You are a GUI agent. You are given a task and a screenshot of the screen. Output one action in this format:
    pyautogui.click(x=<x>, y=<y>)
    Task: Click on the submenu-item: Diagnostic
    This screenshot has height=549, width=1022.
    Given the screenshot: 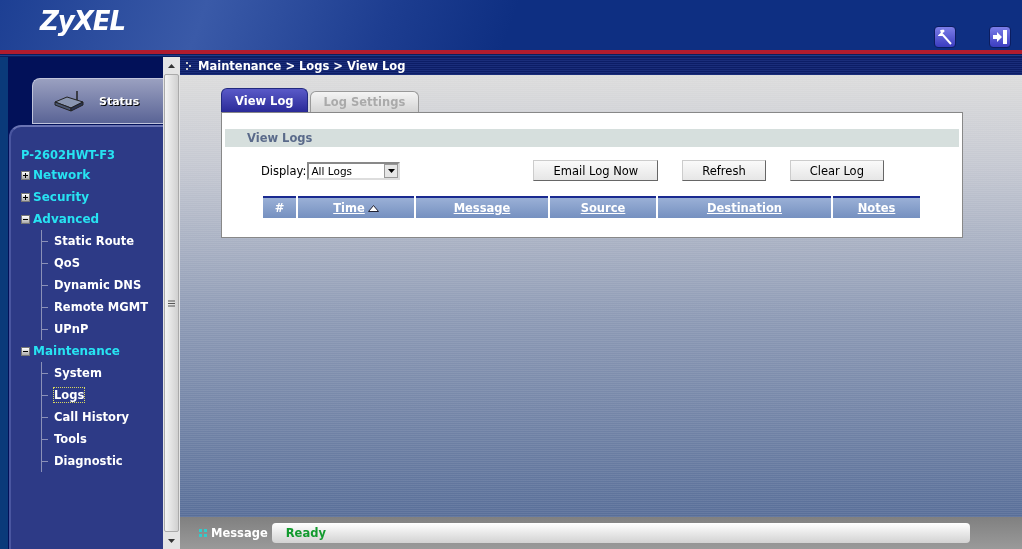 What is the action you would take?
    pyautogui.click(x=88, y=461)
    